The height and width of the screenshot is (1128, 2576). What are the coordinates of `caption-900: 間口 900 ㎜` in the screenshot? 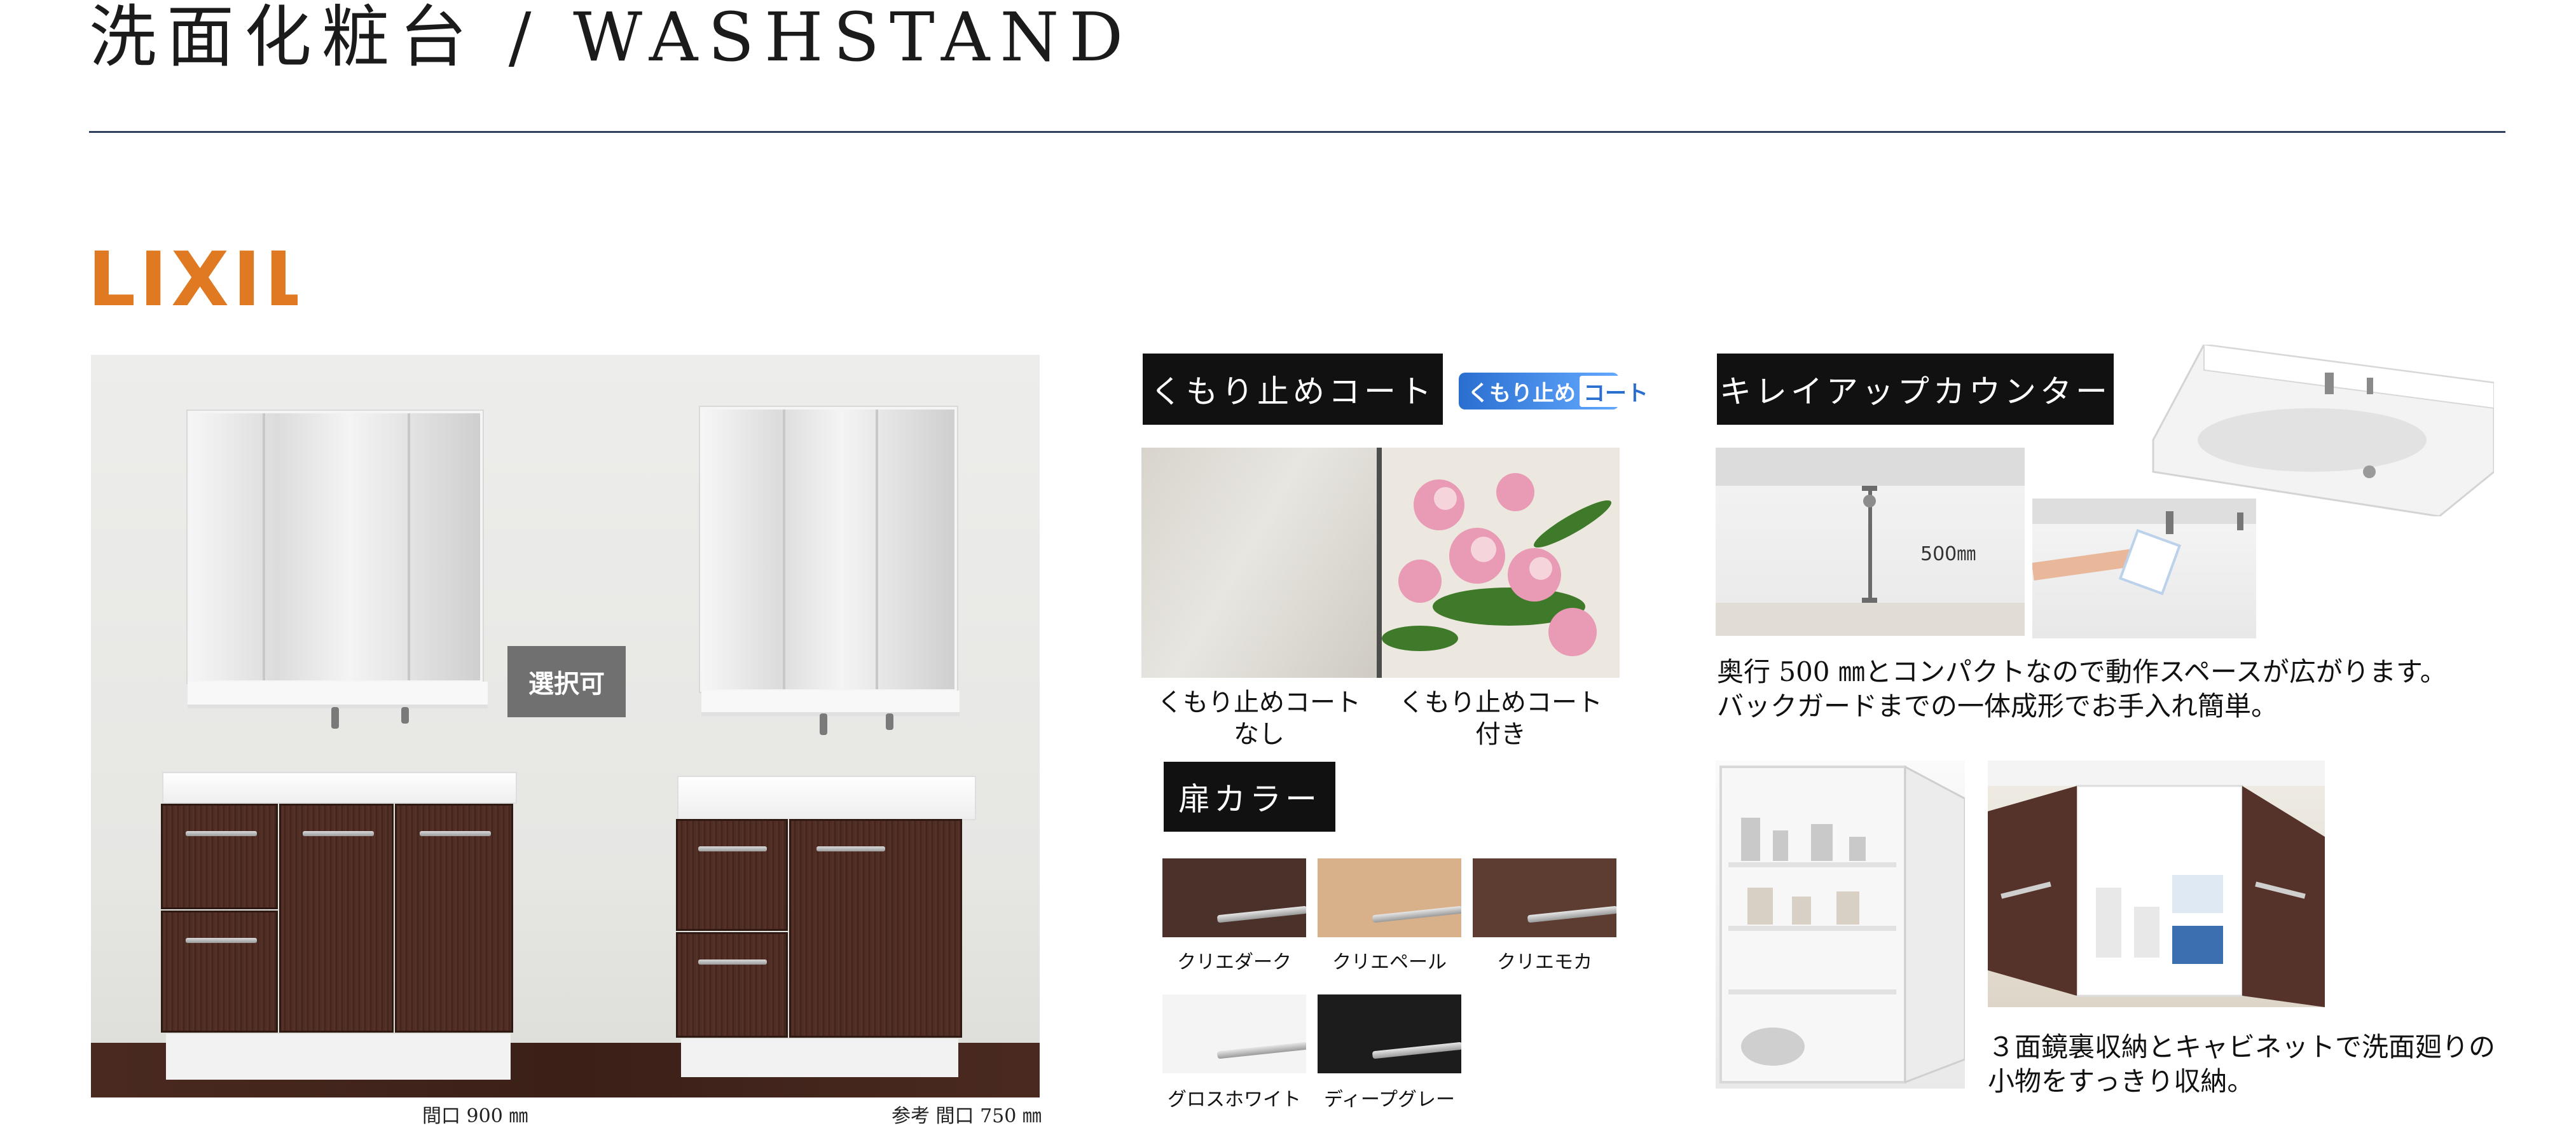 It's located at (475, 1116).